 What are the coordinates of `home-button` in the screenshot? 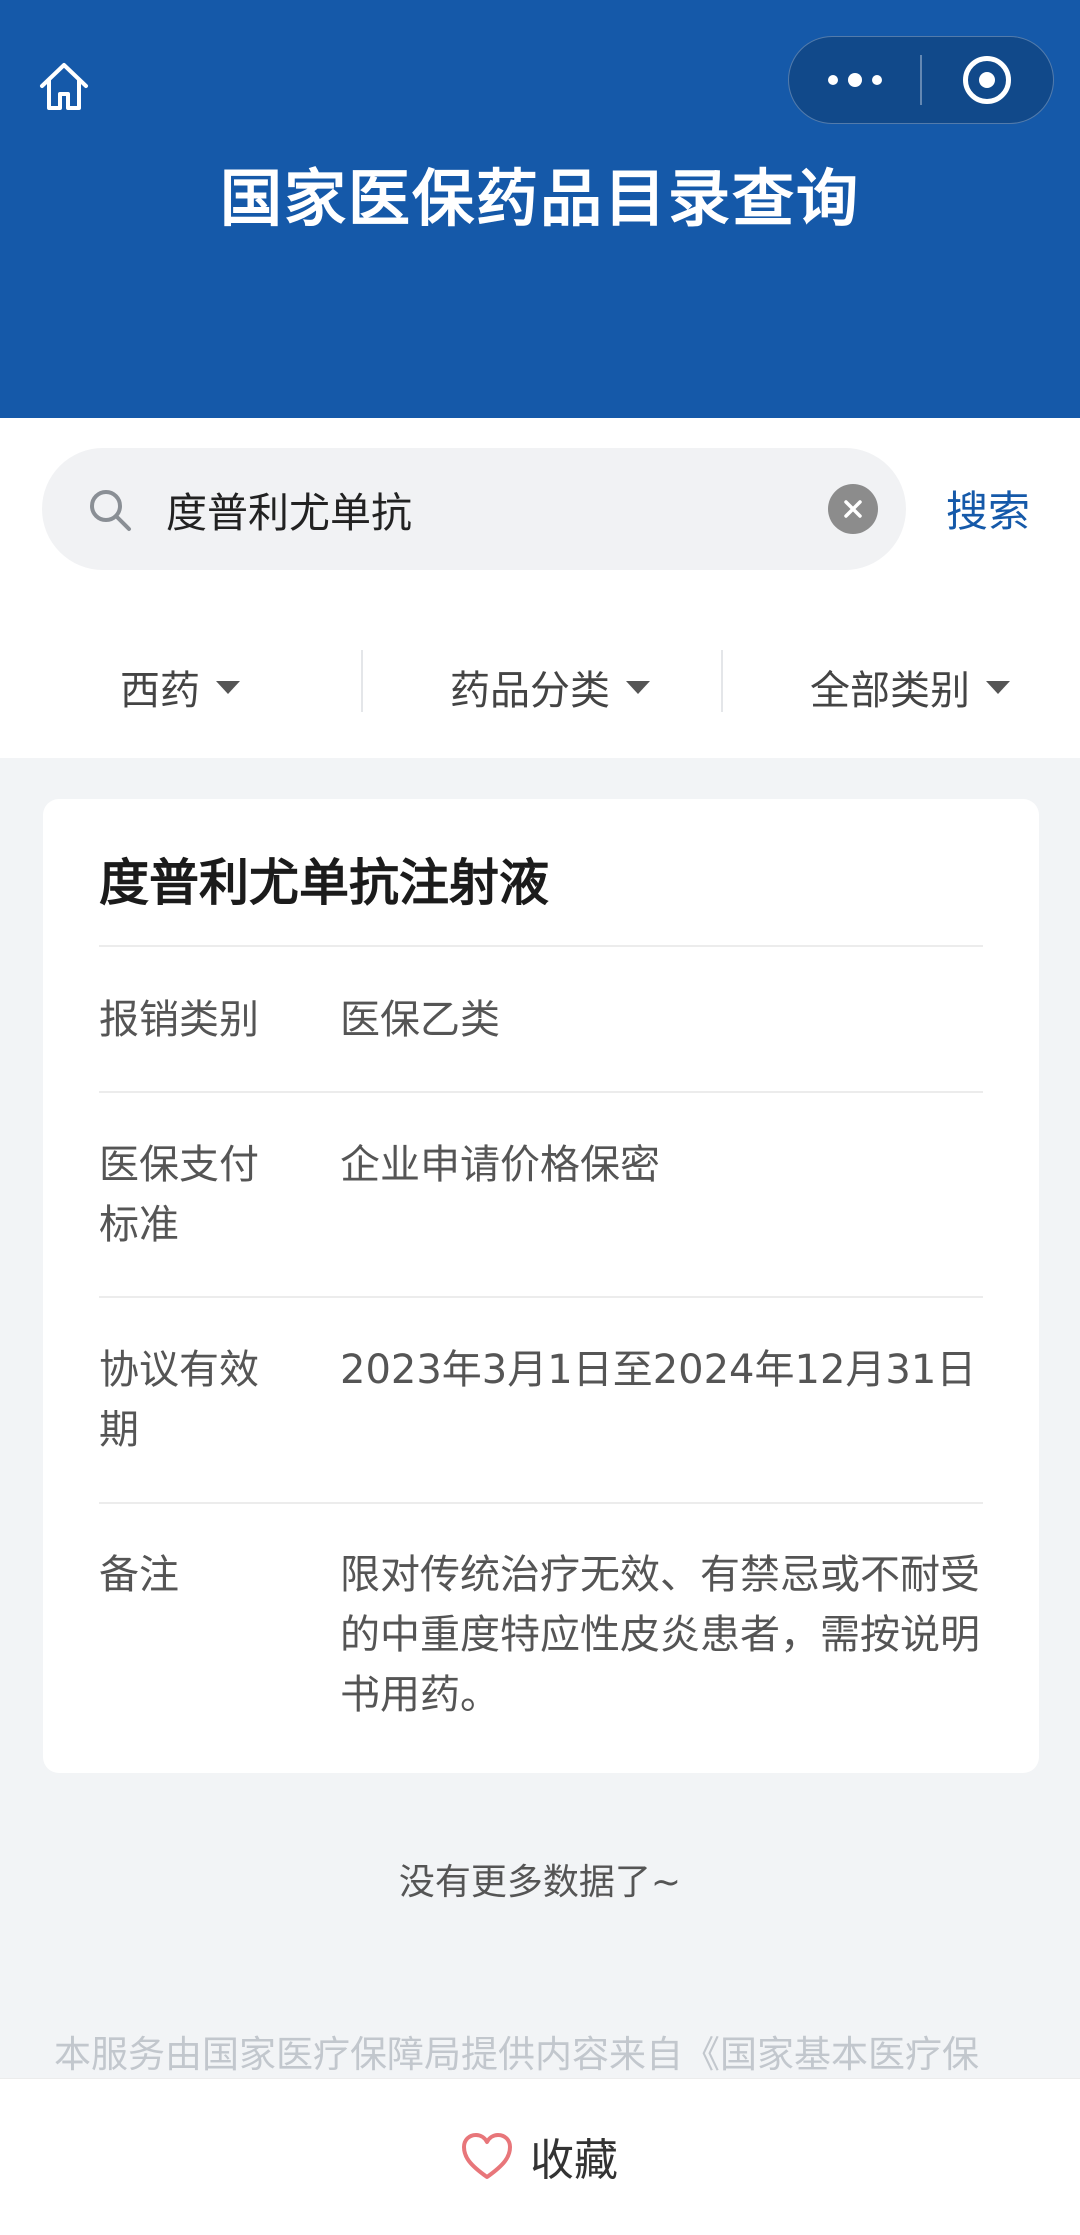 It's located at (64, 86).